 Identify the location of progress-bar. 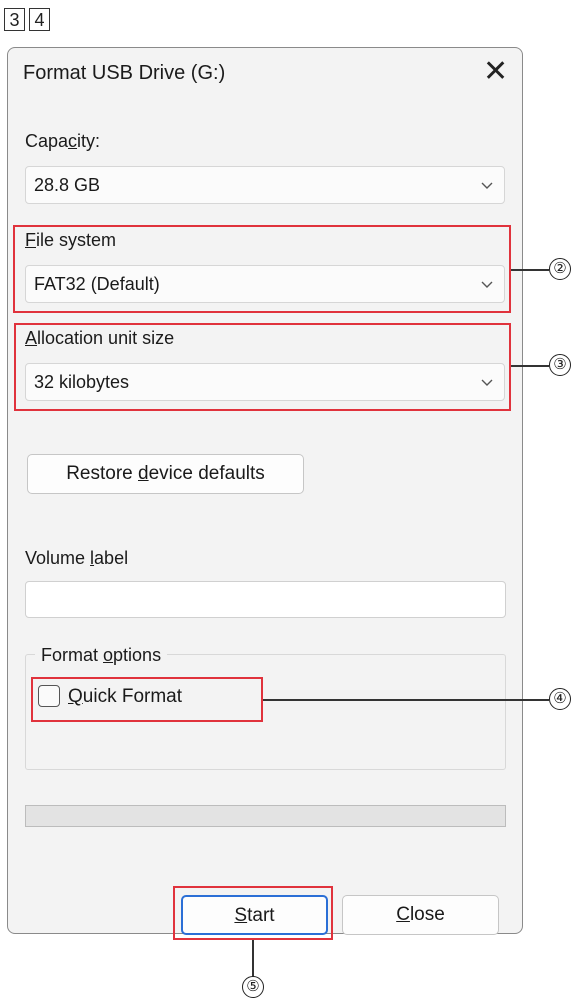
(265, 816).